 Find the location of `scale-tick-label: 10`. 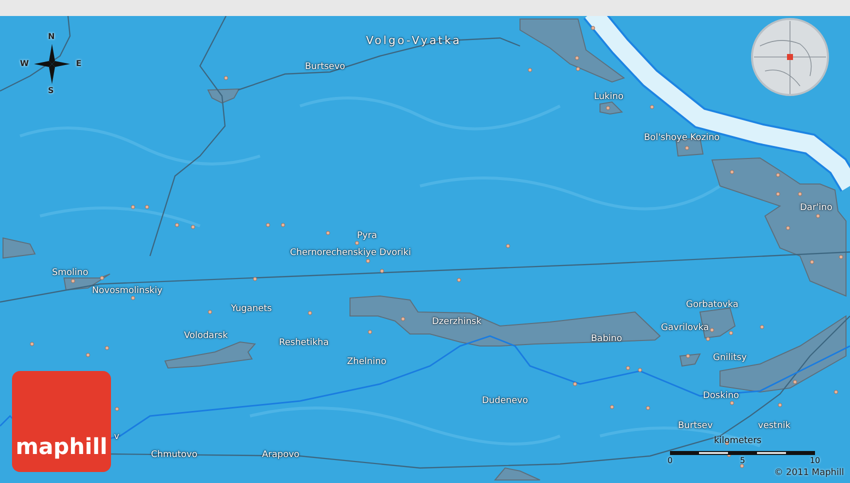

scale-tick-label: 10 is located at coordinates (815, 461).